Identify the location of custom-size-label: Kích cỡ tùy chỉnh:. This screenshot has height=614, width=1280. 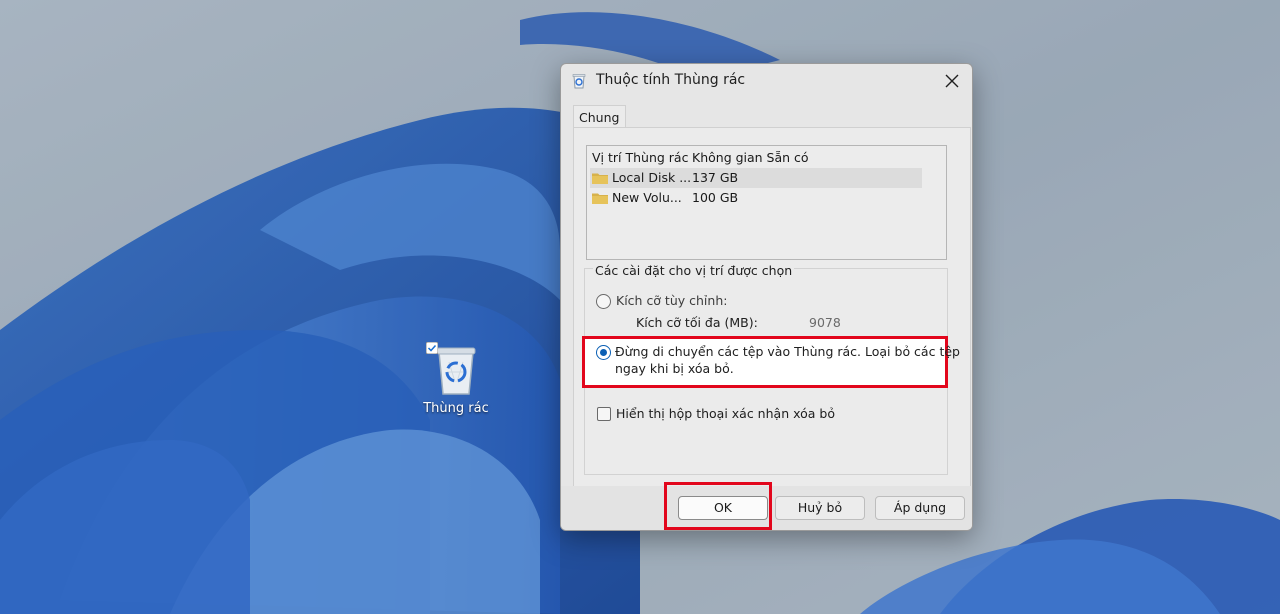
(672, 300).